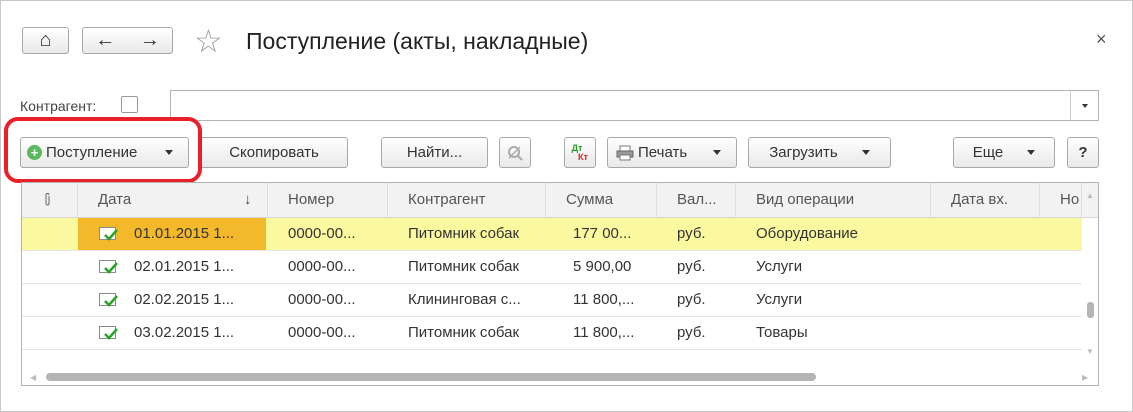 The height and width of the screenshot is (412, 1133). What do you see at coordinates (58, 106) in the screenshot?
I see `contractor-filter-label: Контрагент:` at bounding box center [58, 106].